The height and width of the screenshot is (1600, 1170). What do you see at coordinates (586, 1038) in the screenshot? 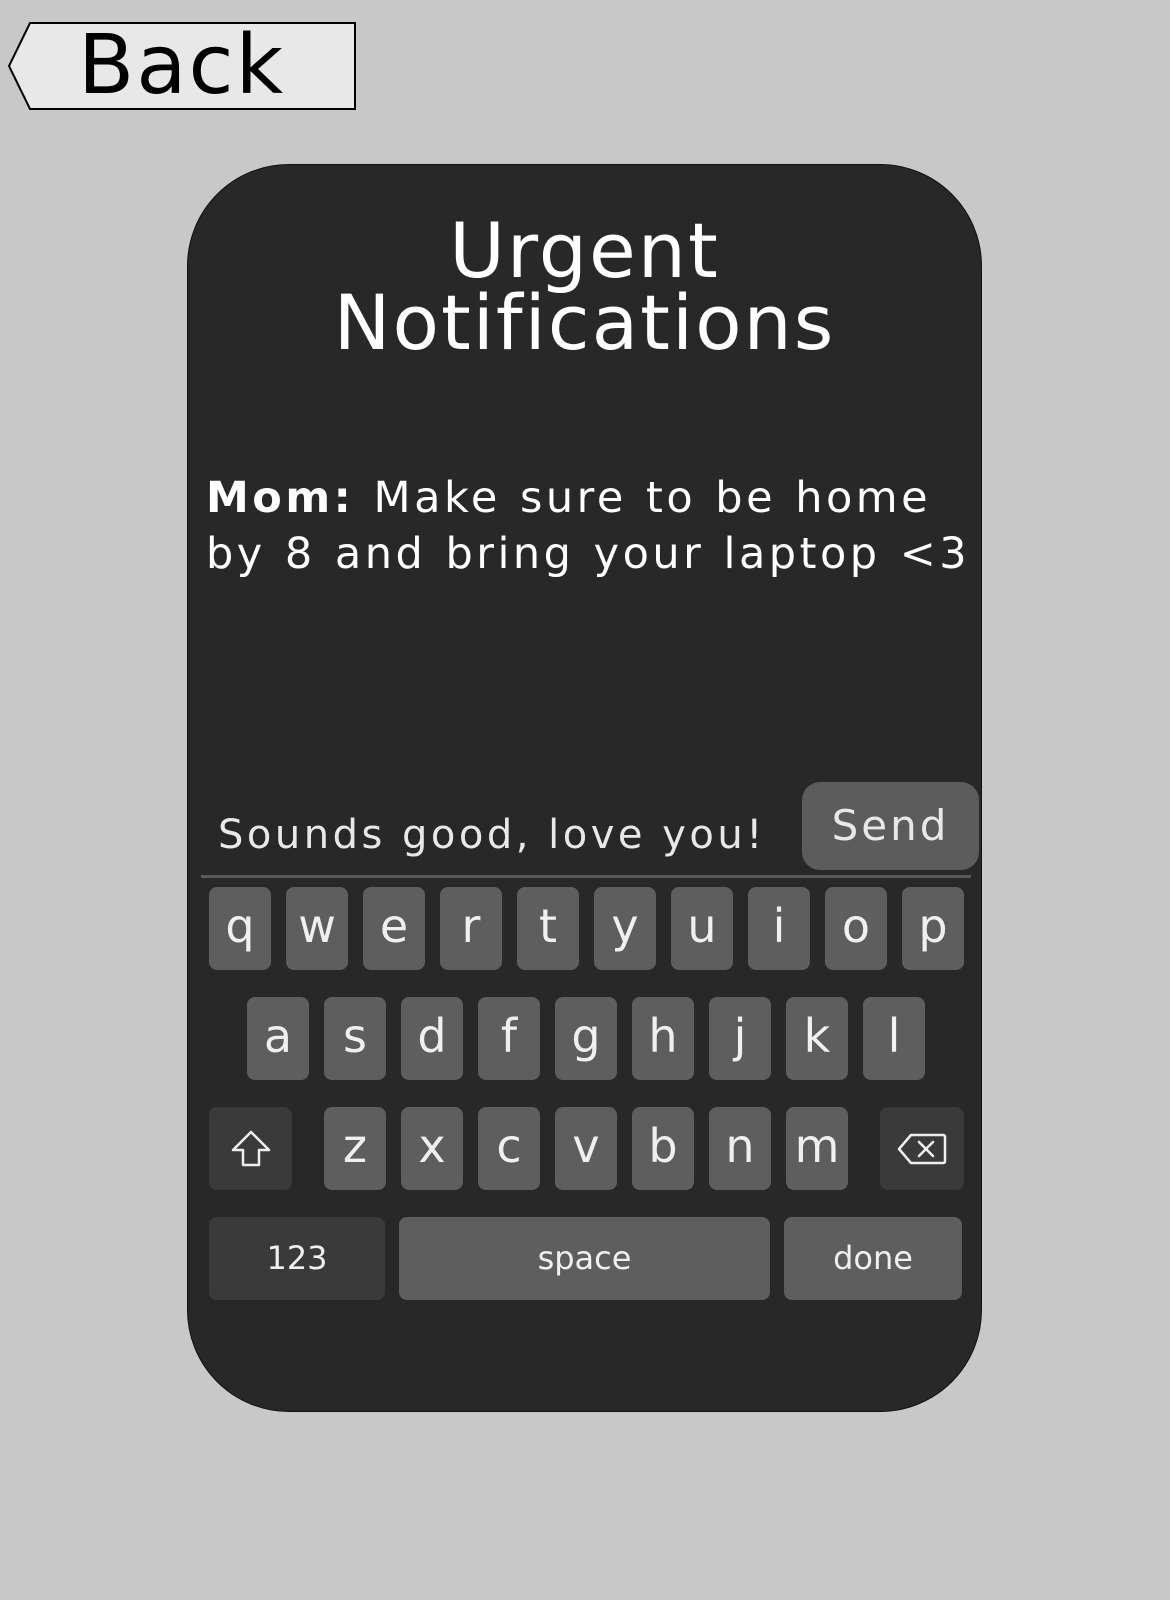
I see `key-g: g` at bounding box center [586, 1038].